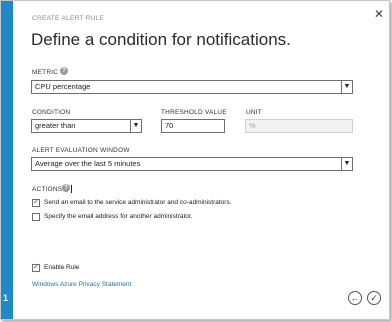 The image size is (392, 322). I want to click on window-label: ALERT EVALUATION WINDOW, so click(81, 150).